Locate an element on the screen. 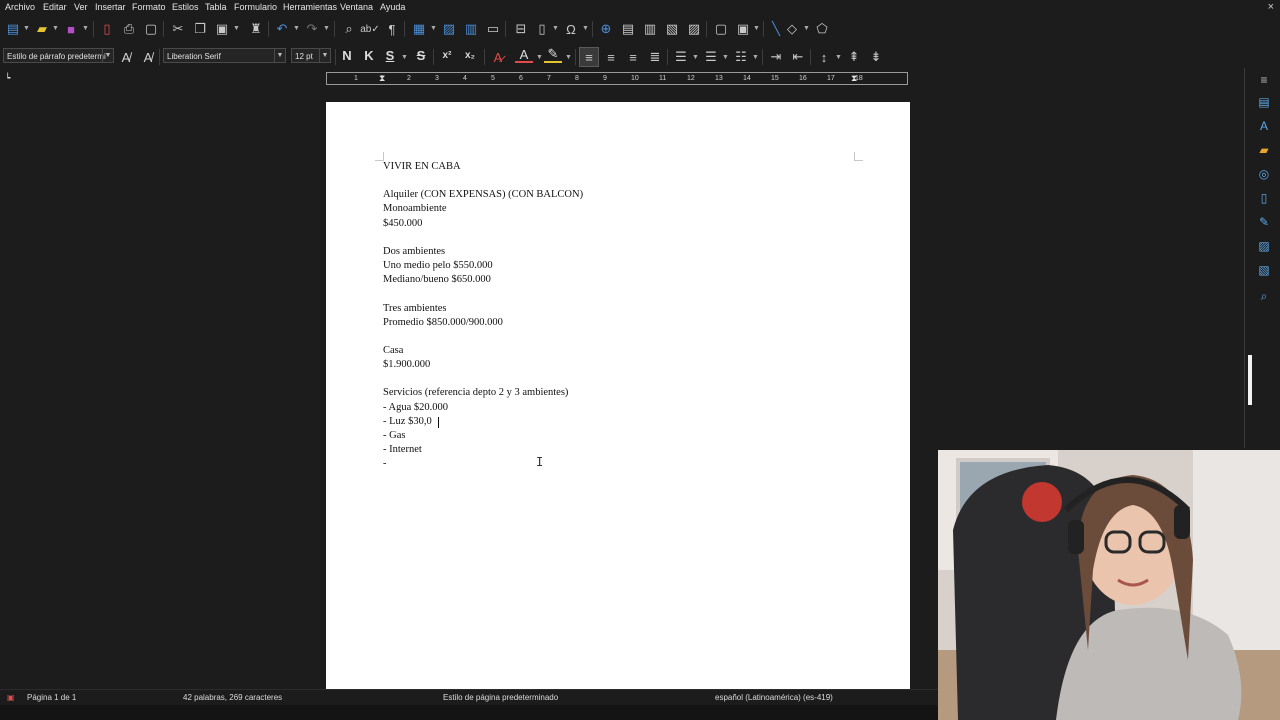 The height and width of the screenshot is (720, 1280). italic-button: K is located at coordinates (369, 56).